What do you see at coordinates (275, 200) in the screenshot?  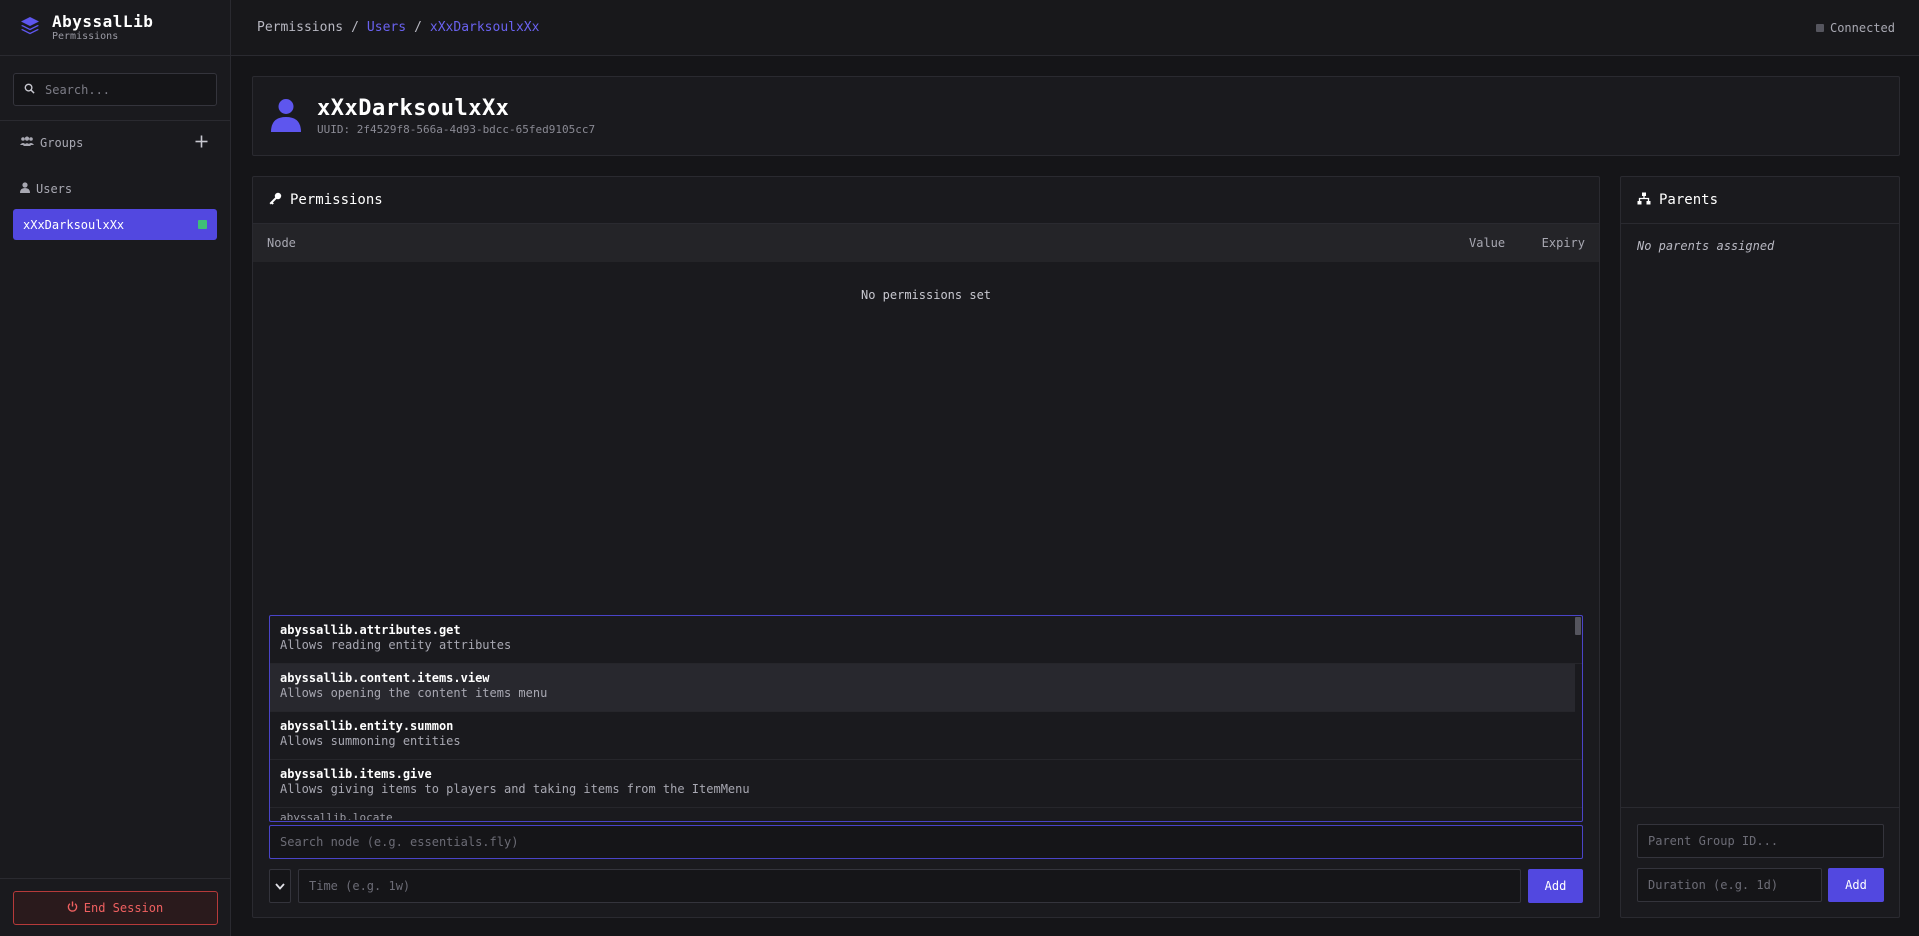 I see `key-icon` at bounding box center [275, 200].